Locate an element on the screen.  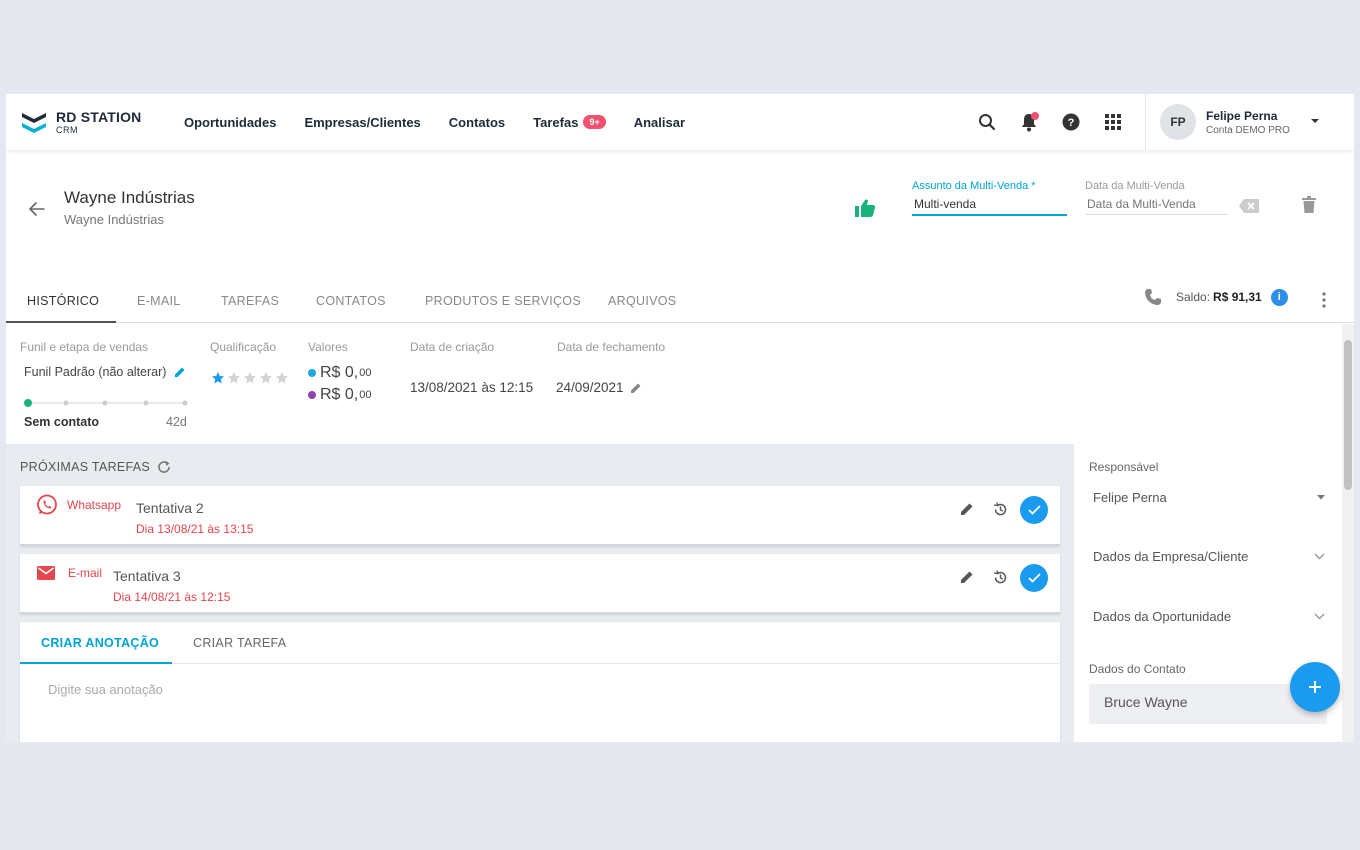
qualification-rating is located at coordinates (250, 378).